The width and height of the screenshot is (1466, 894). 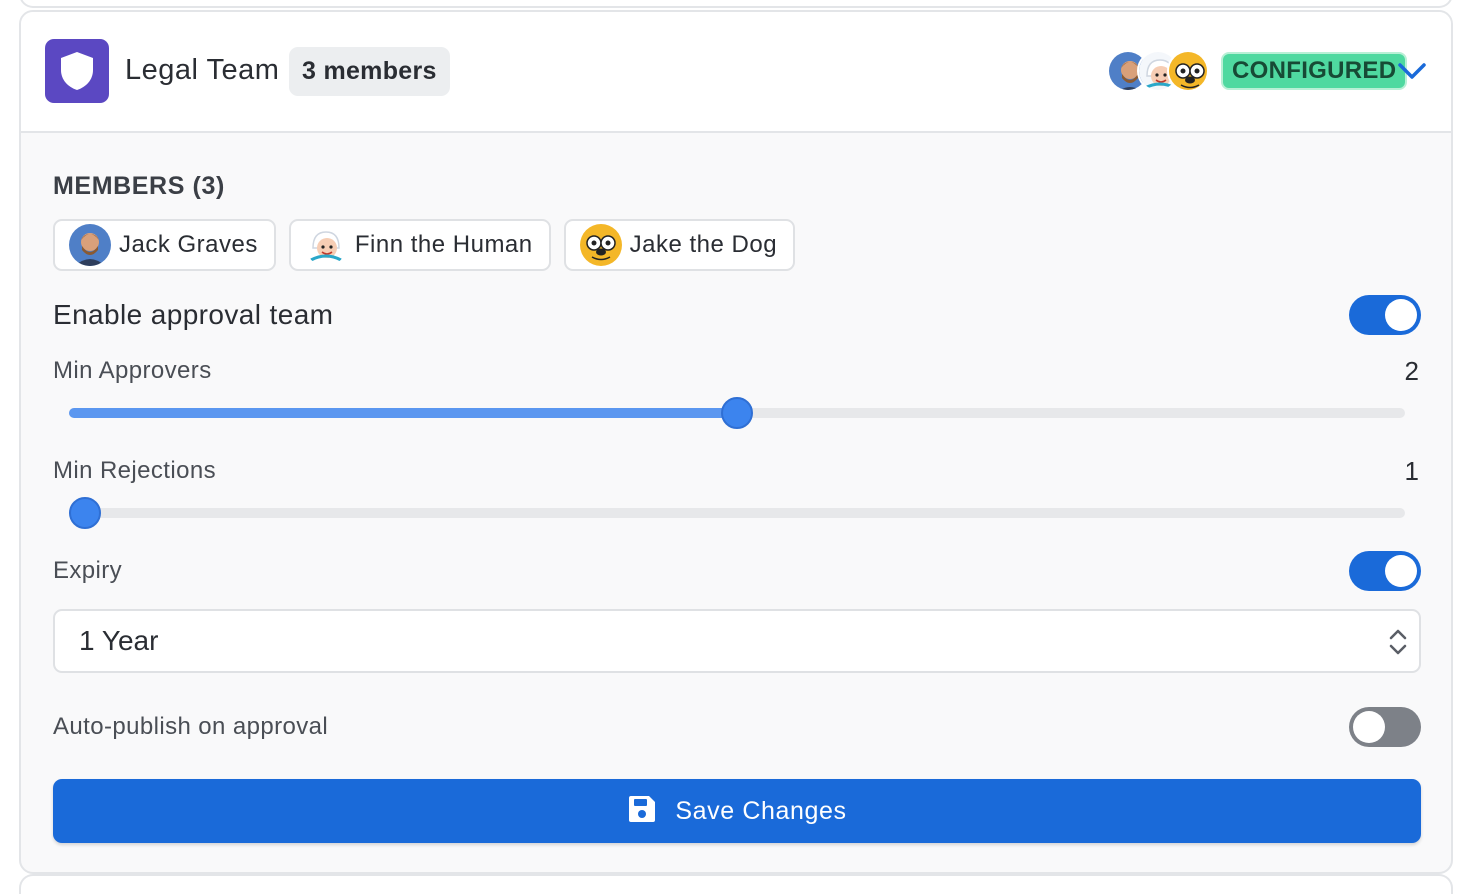 What do you see at coordinates (703, 244) in the screenshot?
I see `member-name: Jake the Dog` at bounding box center [703, 244].